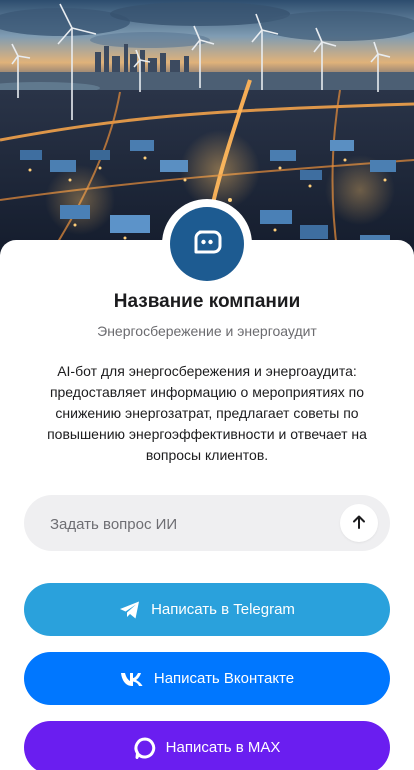  I want to click on telegram-icon, so click(130, 610).